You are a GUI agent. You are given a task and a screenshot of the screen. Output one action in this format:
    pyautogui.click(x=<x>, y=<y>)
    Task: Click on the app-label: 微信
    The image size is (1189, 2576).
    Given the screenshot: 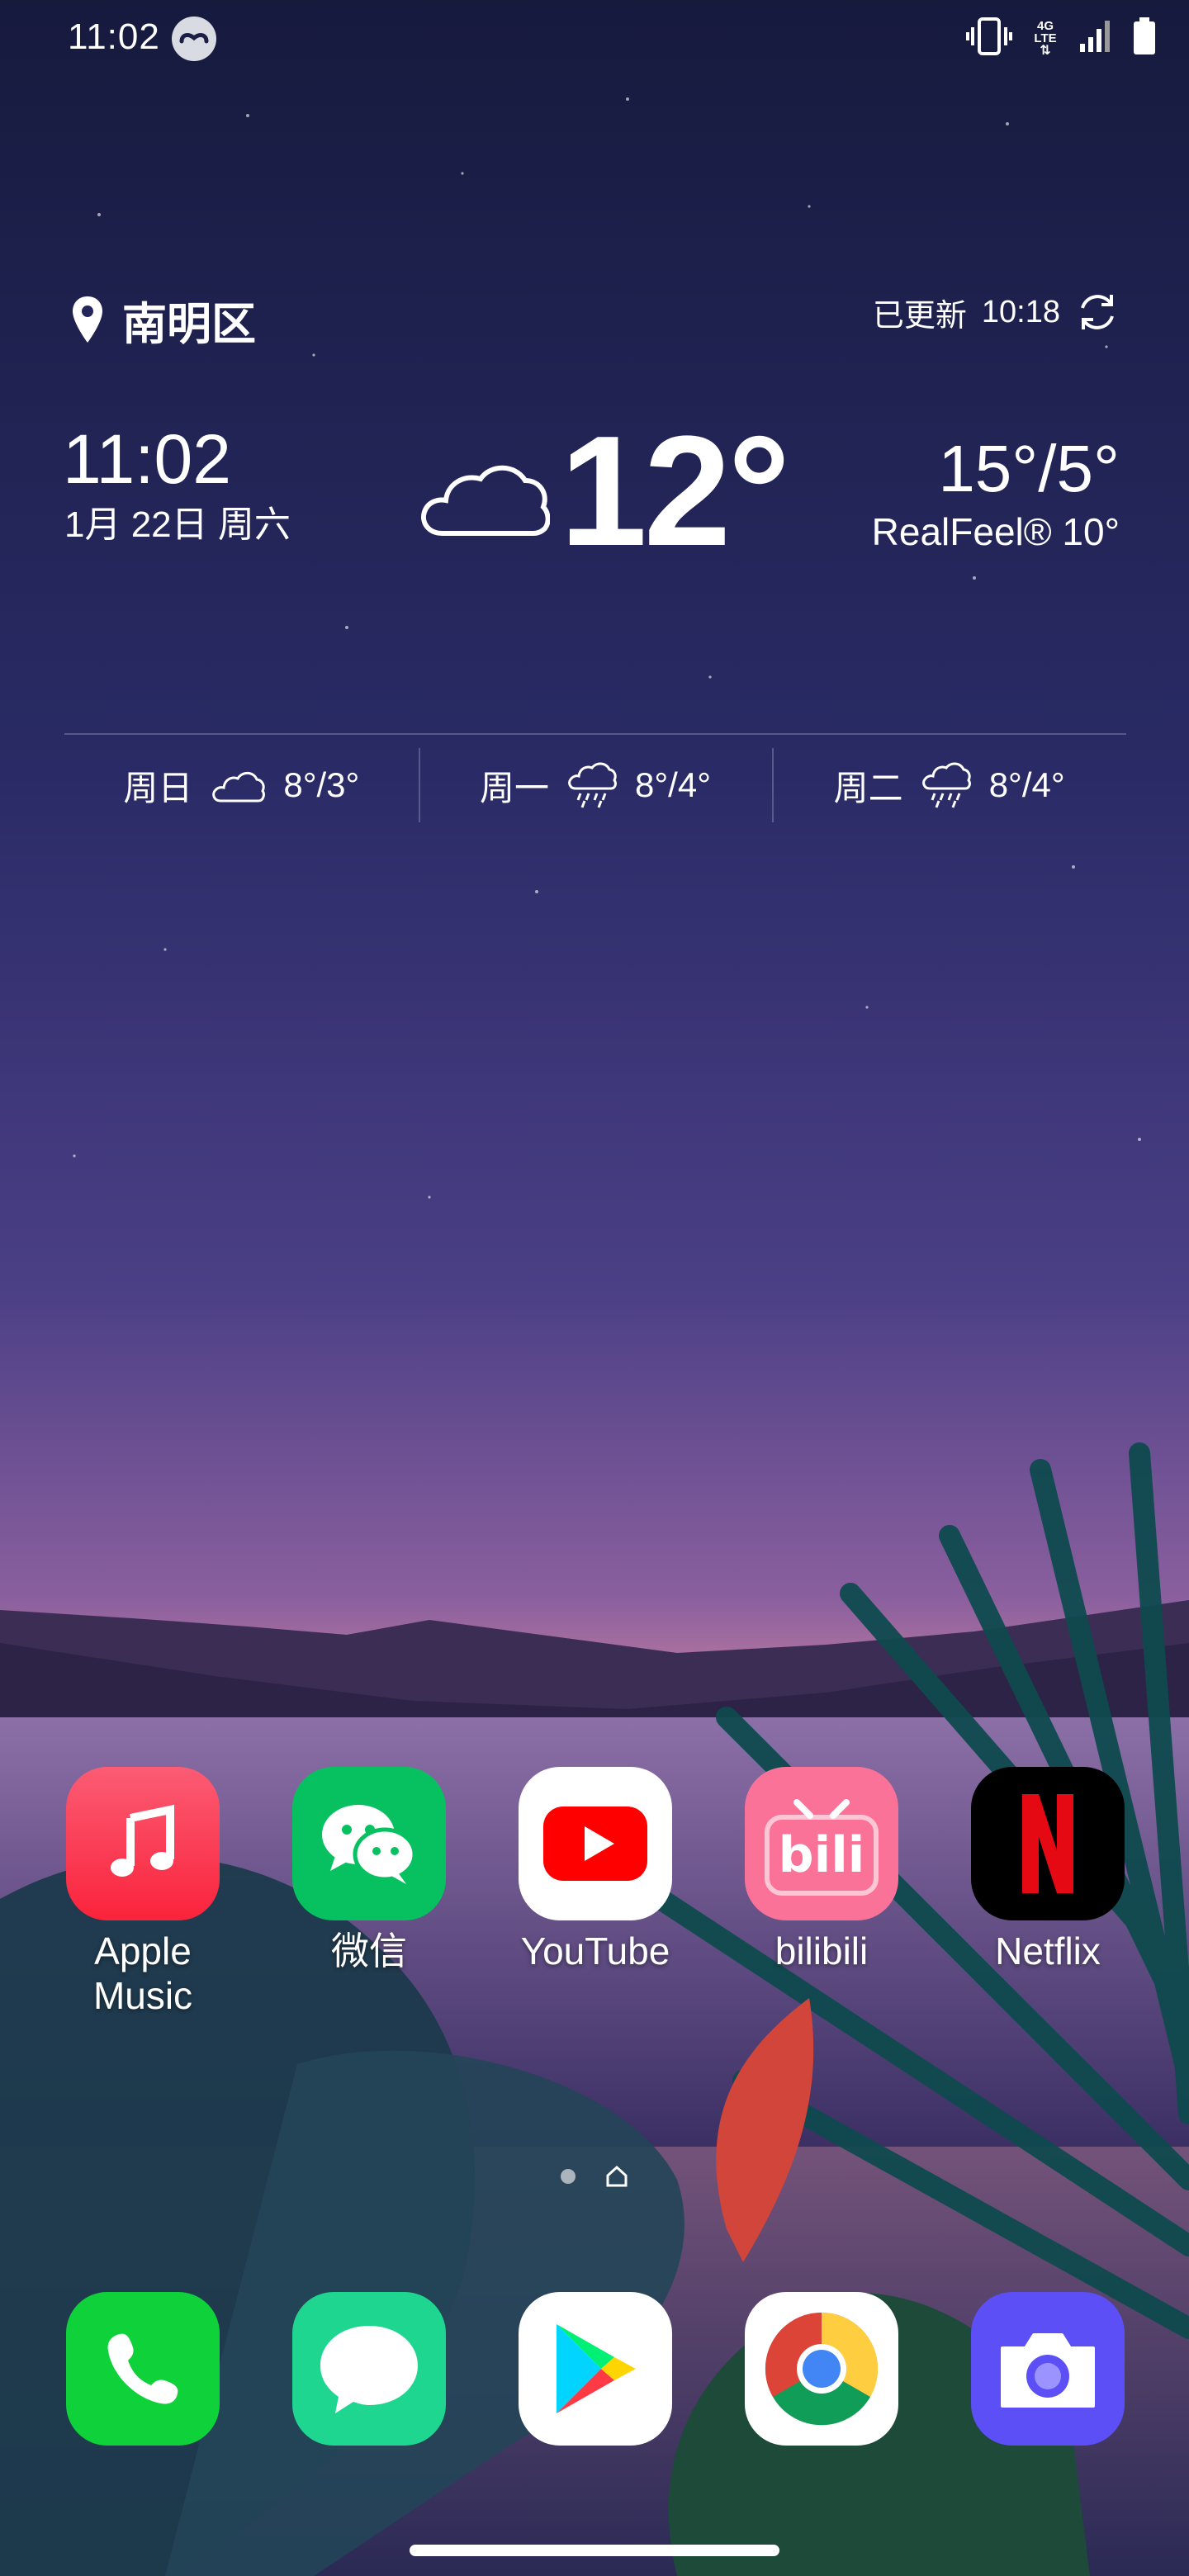 What is the action you would take?
    pyautogui.click(x=369, y=1951)
    